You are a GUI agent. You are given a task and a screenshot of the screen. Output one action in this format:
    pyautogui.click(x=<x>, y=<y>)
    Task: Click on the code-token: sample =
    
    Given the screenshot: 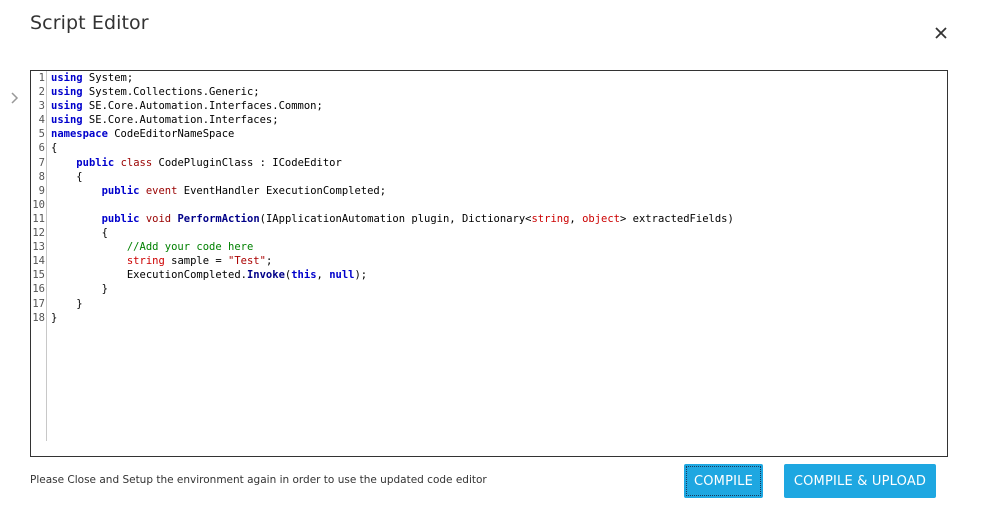 What is the action you would take?
    pyautogui.click(x=196, y=261)
    